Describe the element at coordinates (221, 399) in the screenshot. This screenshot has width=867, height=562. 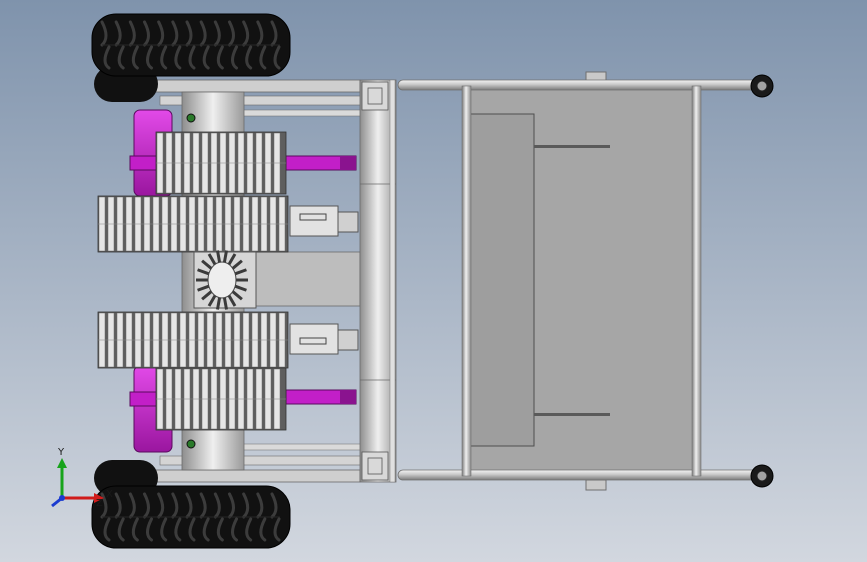
I see `gear-lower-inner` at that location.